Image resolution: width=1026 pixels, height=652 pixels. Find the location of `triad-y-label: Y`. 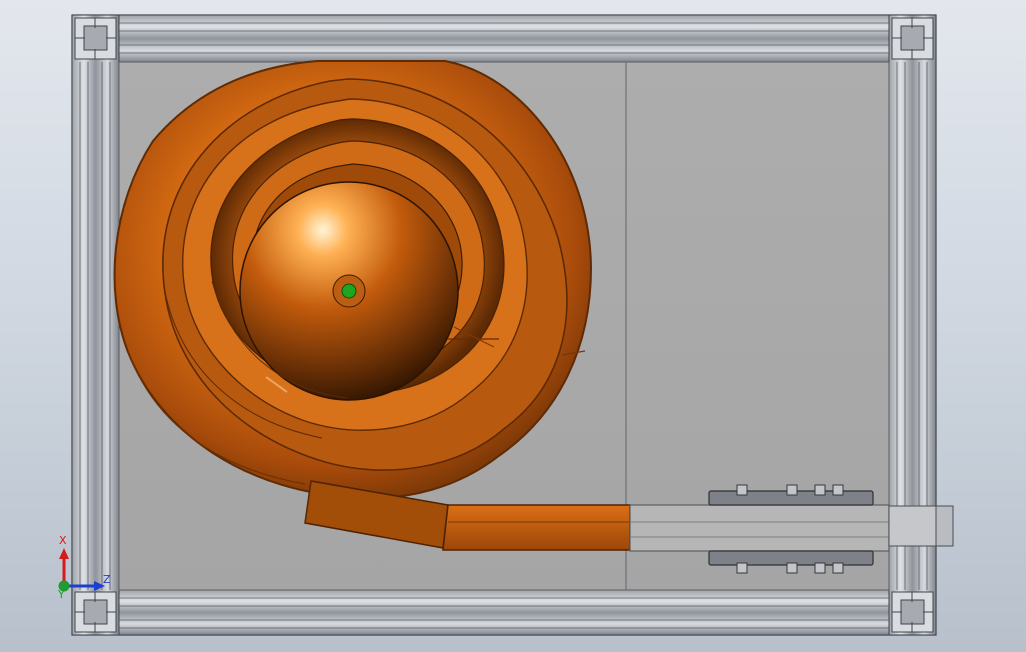

triad-y-label: Y is located at coordinates (61, 594).